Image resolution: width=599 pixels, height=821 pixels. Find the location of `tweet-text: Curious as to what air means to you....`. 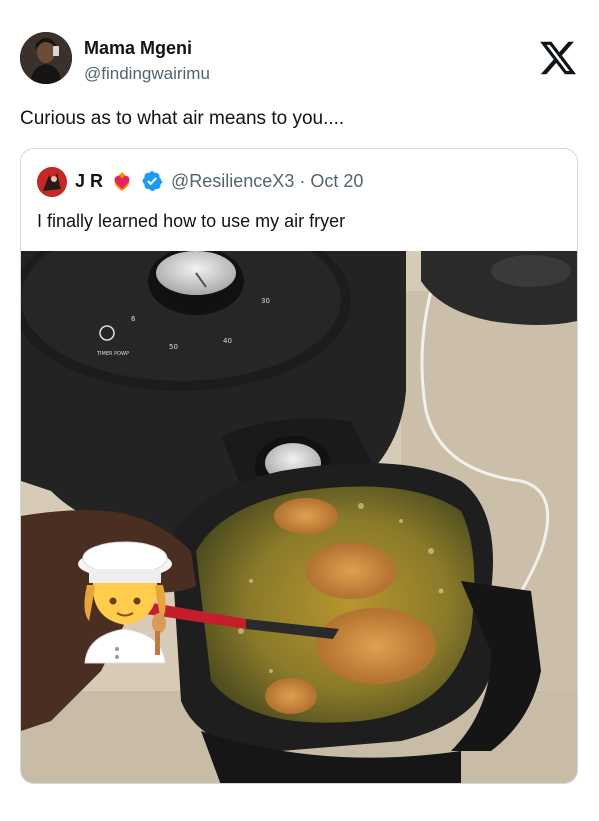

tweet-text: Curious as to what air means to you.... is located at coordinates (182, 118).